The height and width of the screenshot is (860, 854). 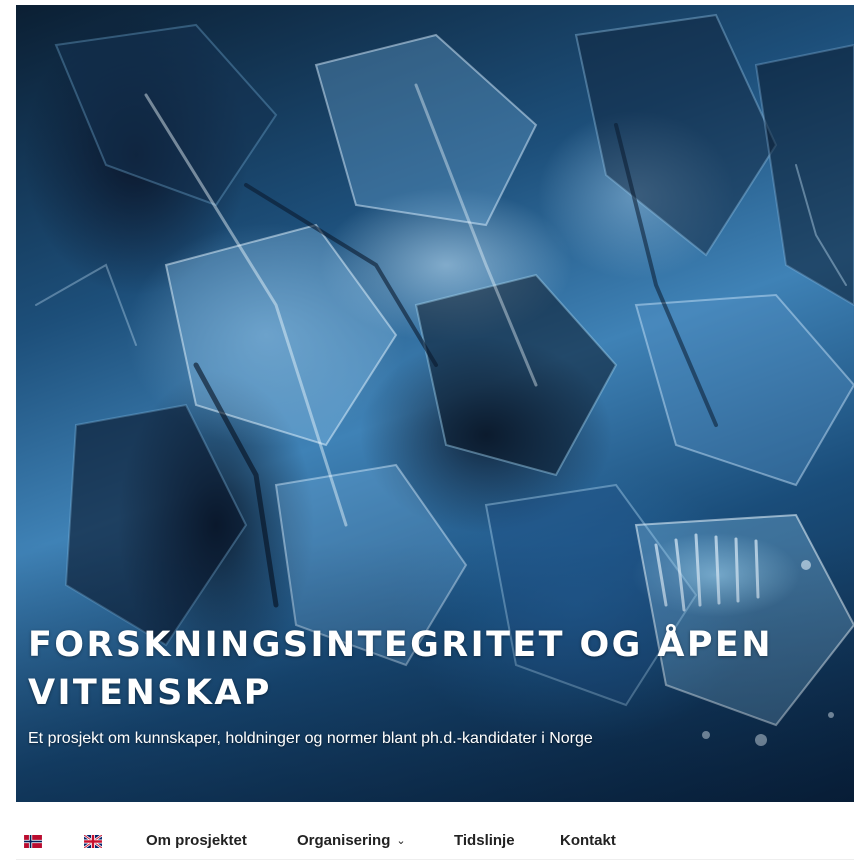 I want to click on nav-item-organisering: Organisering ⌄, so click(x=351, y=841).